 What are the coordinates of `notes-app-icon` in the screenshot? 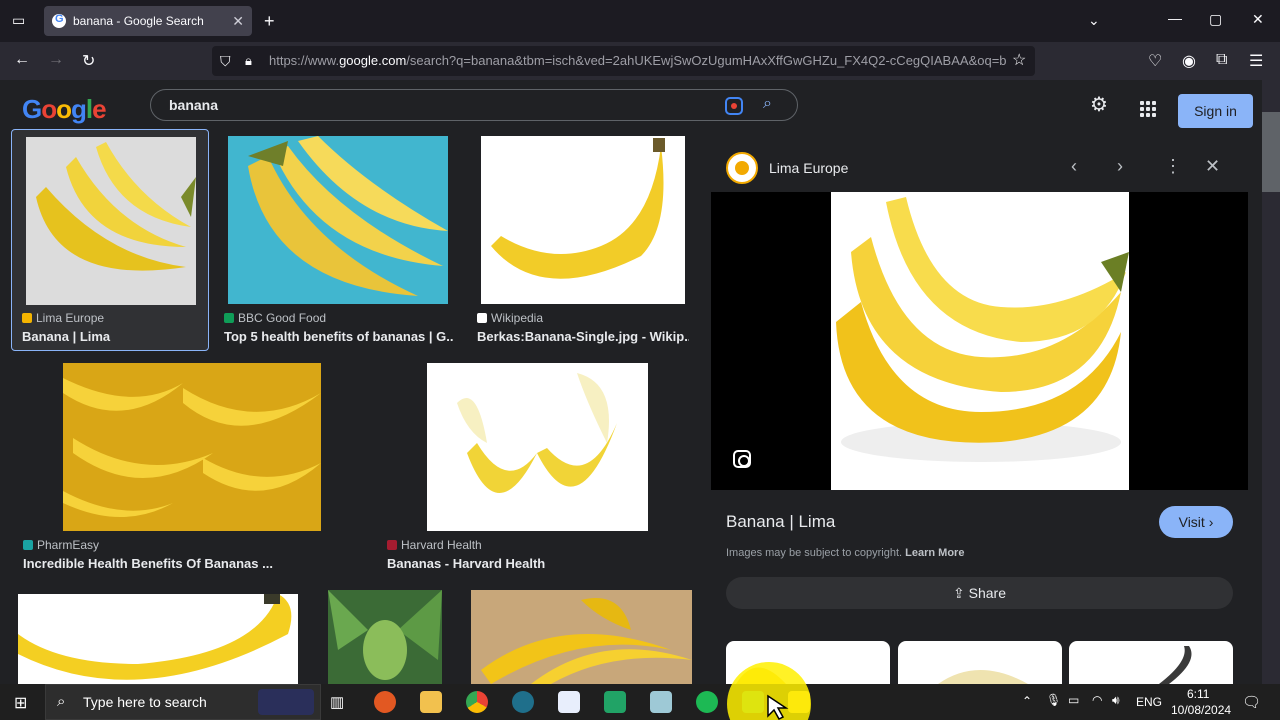 It's located at (661, 702).